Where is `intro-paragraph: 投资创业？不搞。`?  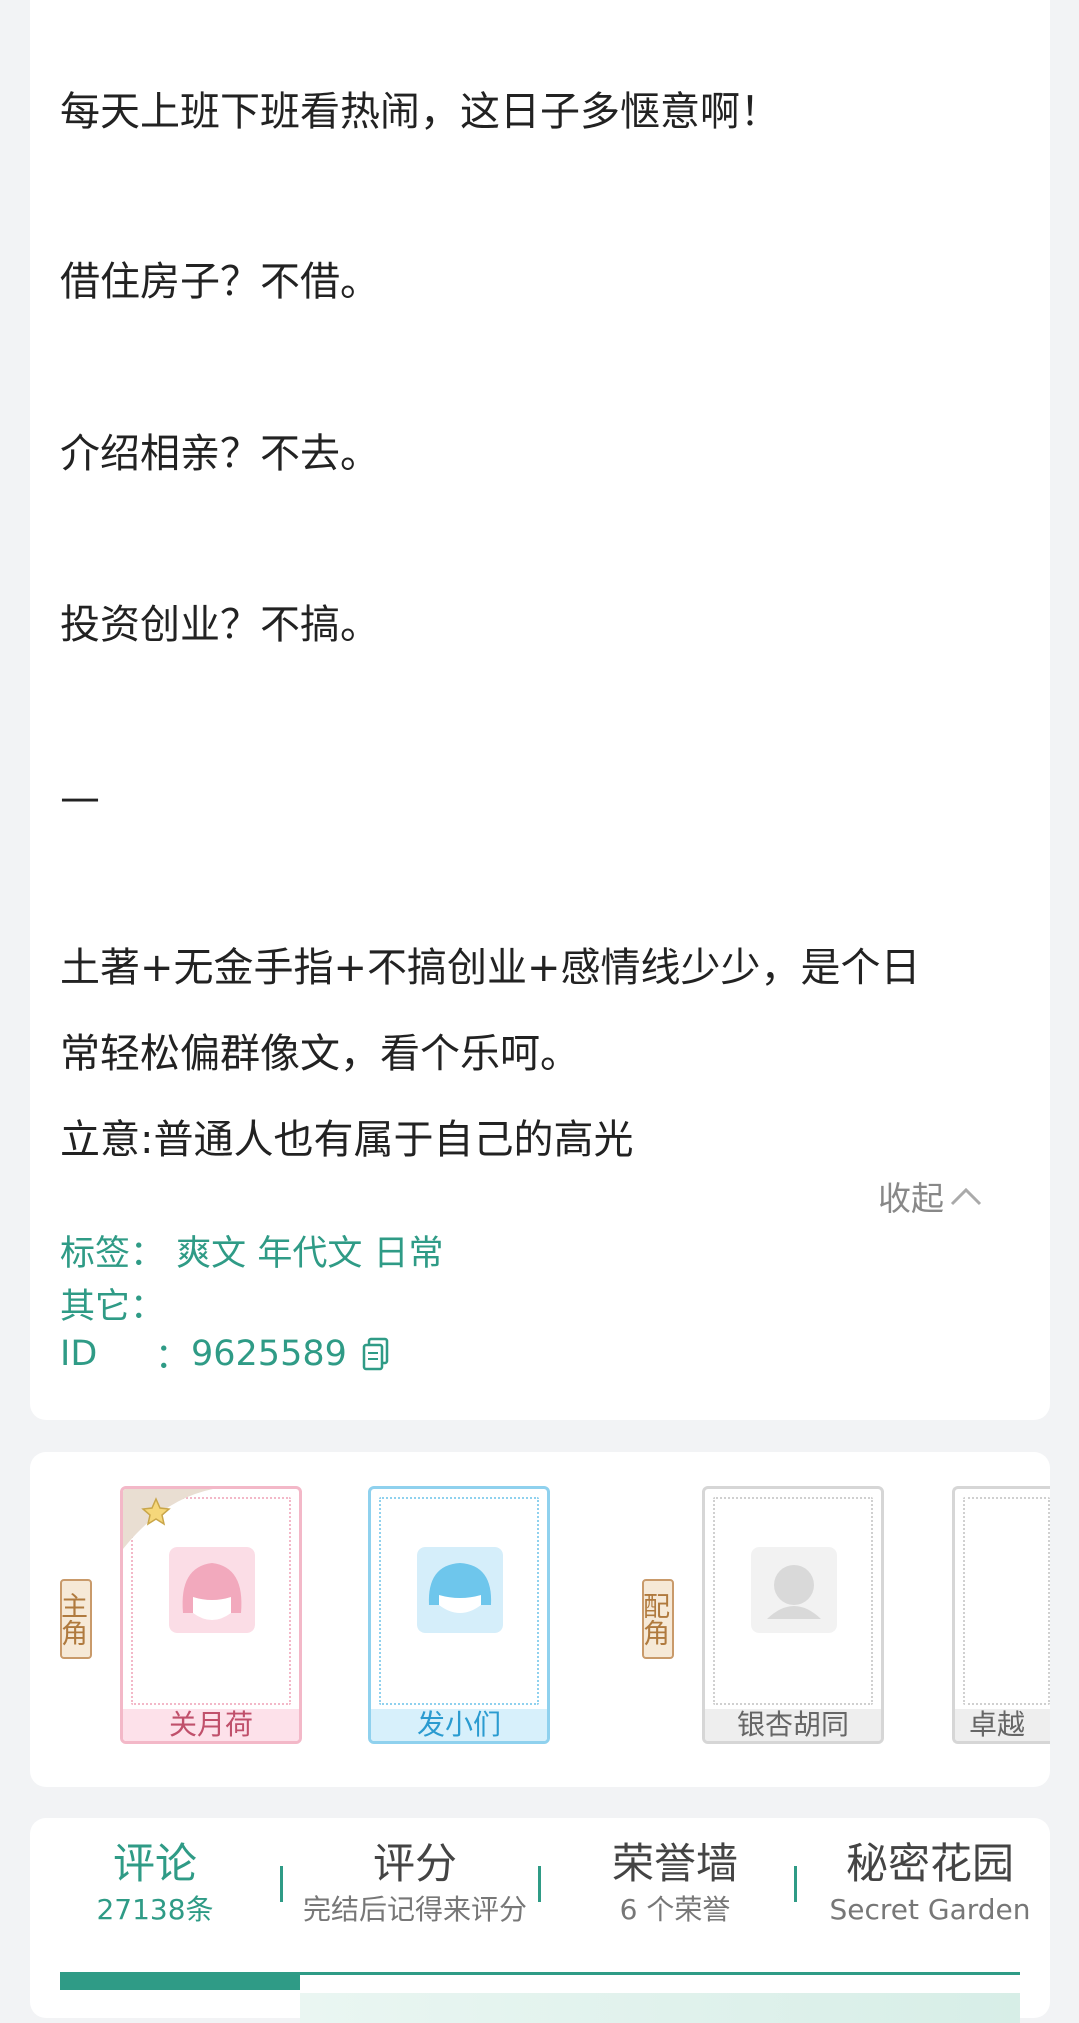 intro-paragraph: 投资创业？不搞。 is located at coordinates (220, 625).